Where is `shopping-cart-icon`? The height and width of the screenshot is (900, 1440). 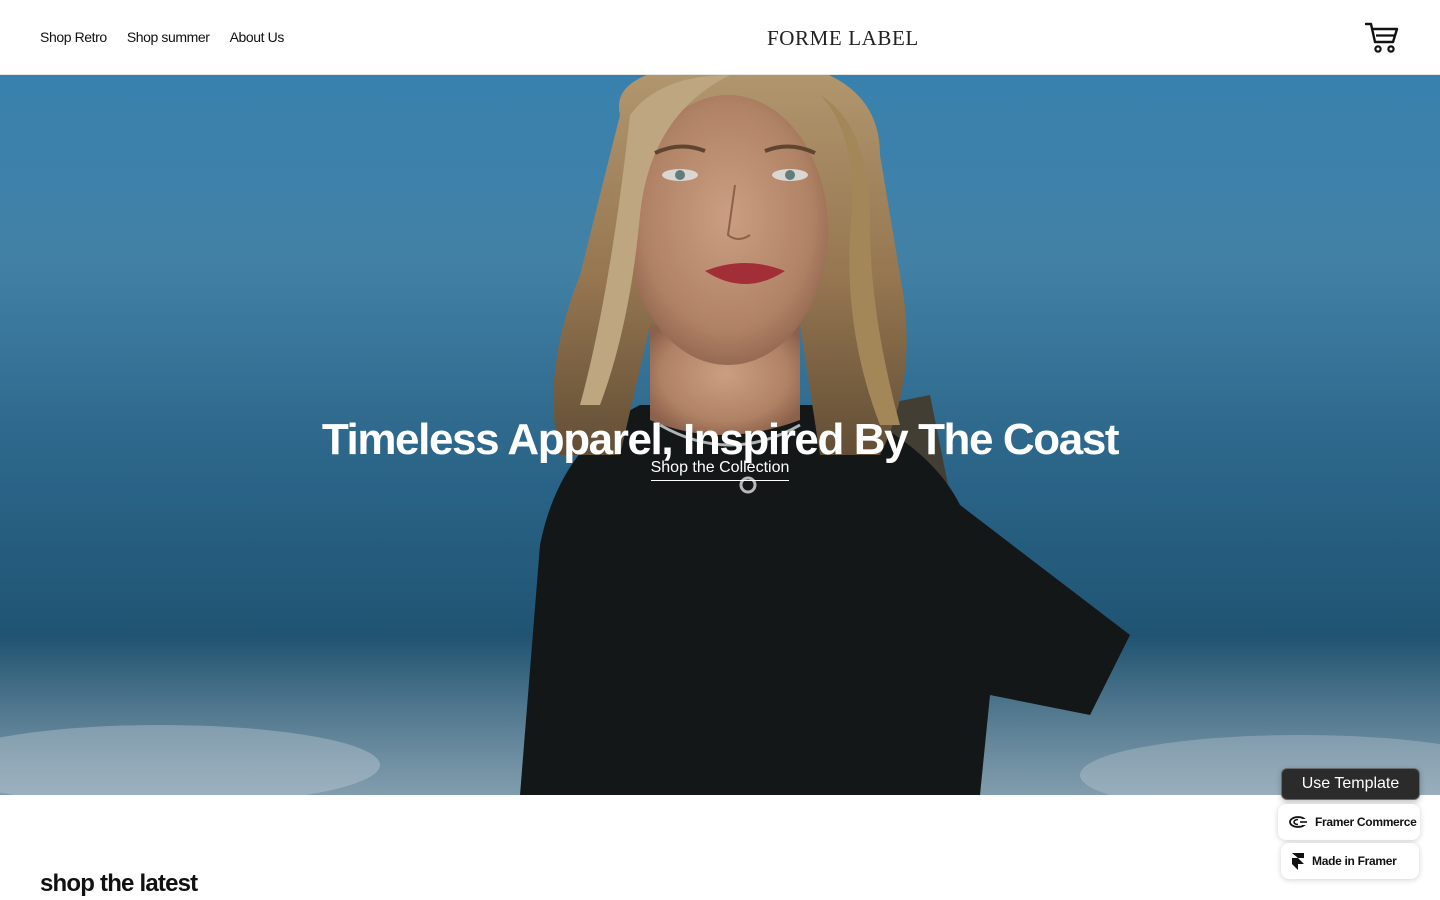 shopping-cart-icon is located at coordinates (1382, 37).